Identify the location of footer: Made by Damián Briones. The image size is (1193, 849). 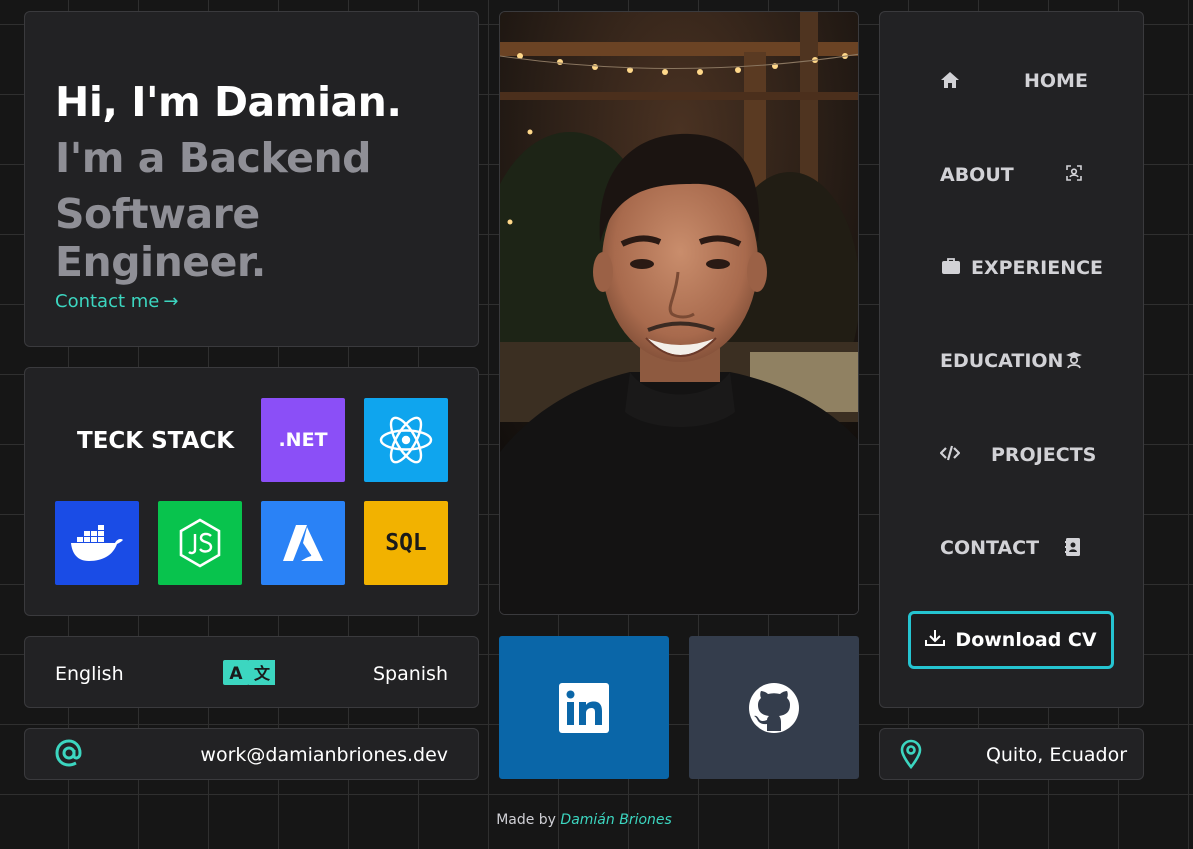
(584, 820).